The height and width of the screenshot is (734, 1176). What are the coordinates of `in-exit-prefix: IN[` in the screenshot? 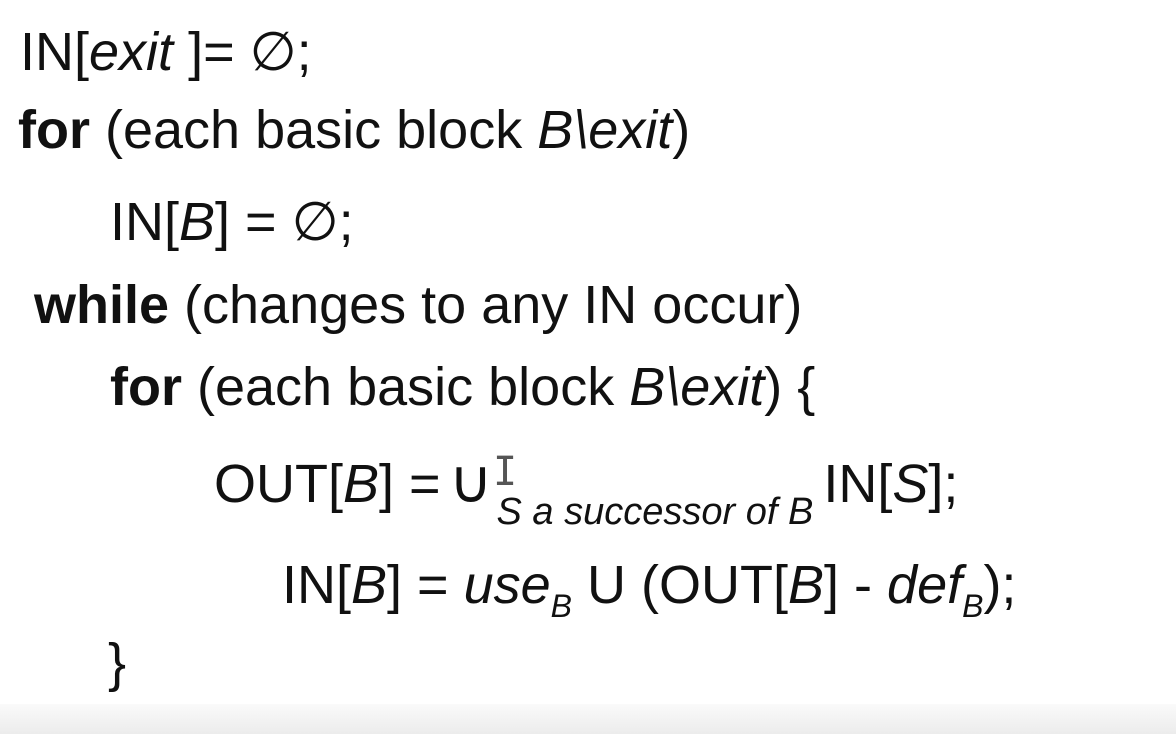 It's located at (55, 52).